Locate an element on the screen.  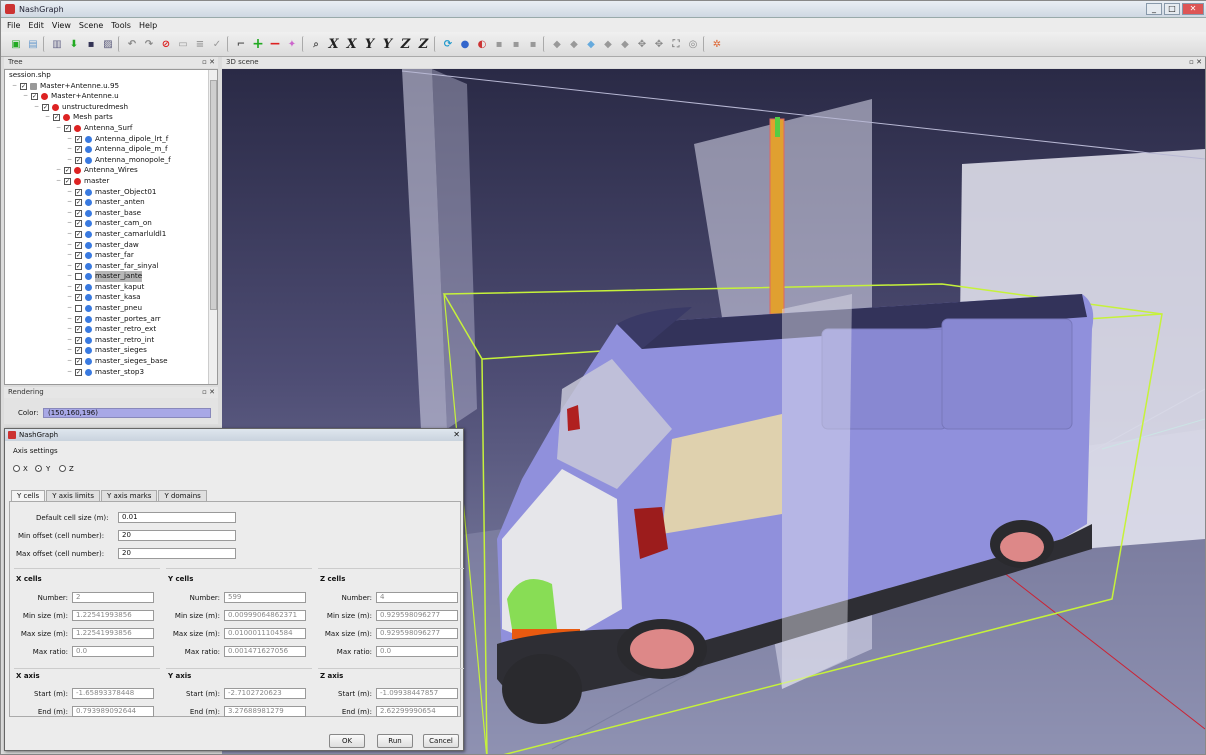
axis-z-button: Z is located at coordinates (405, 44).